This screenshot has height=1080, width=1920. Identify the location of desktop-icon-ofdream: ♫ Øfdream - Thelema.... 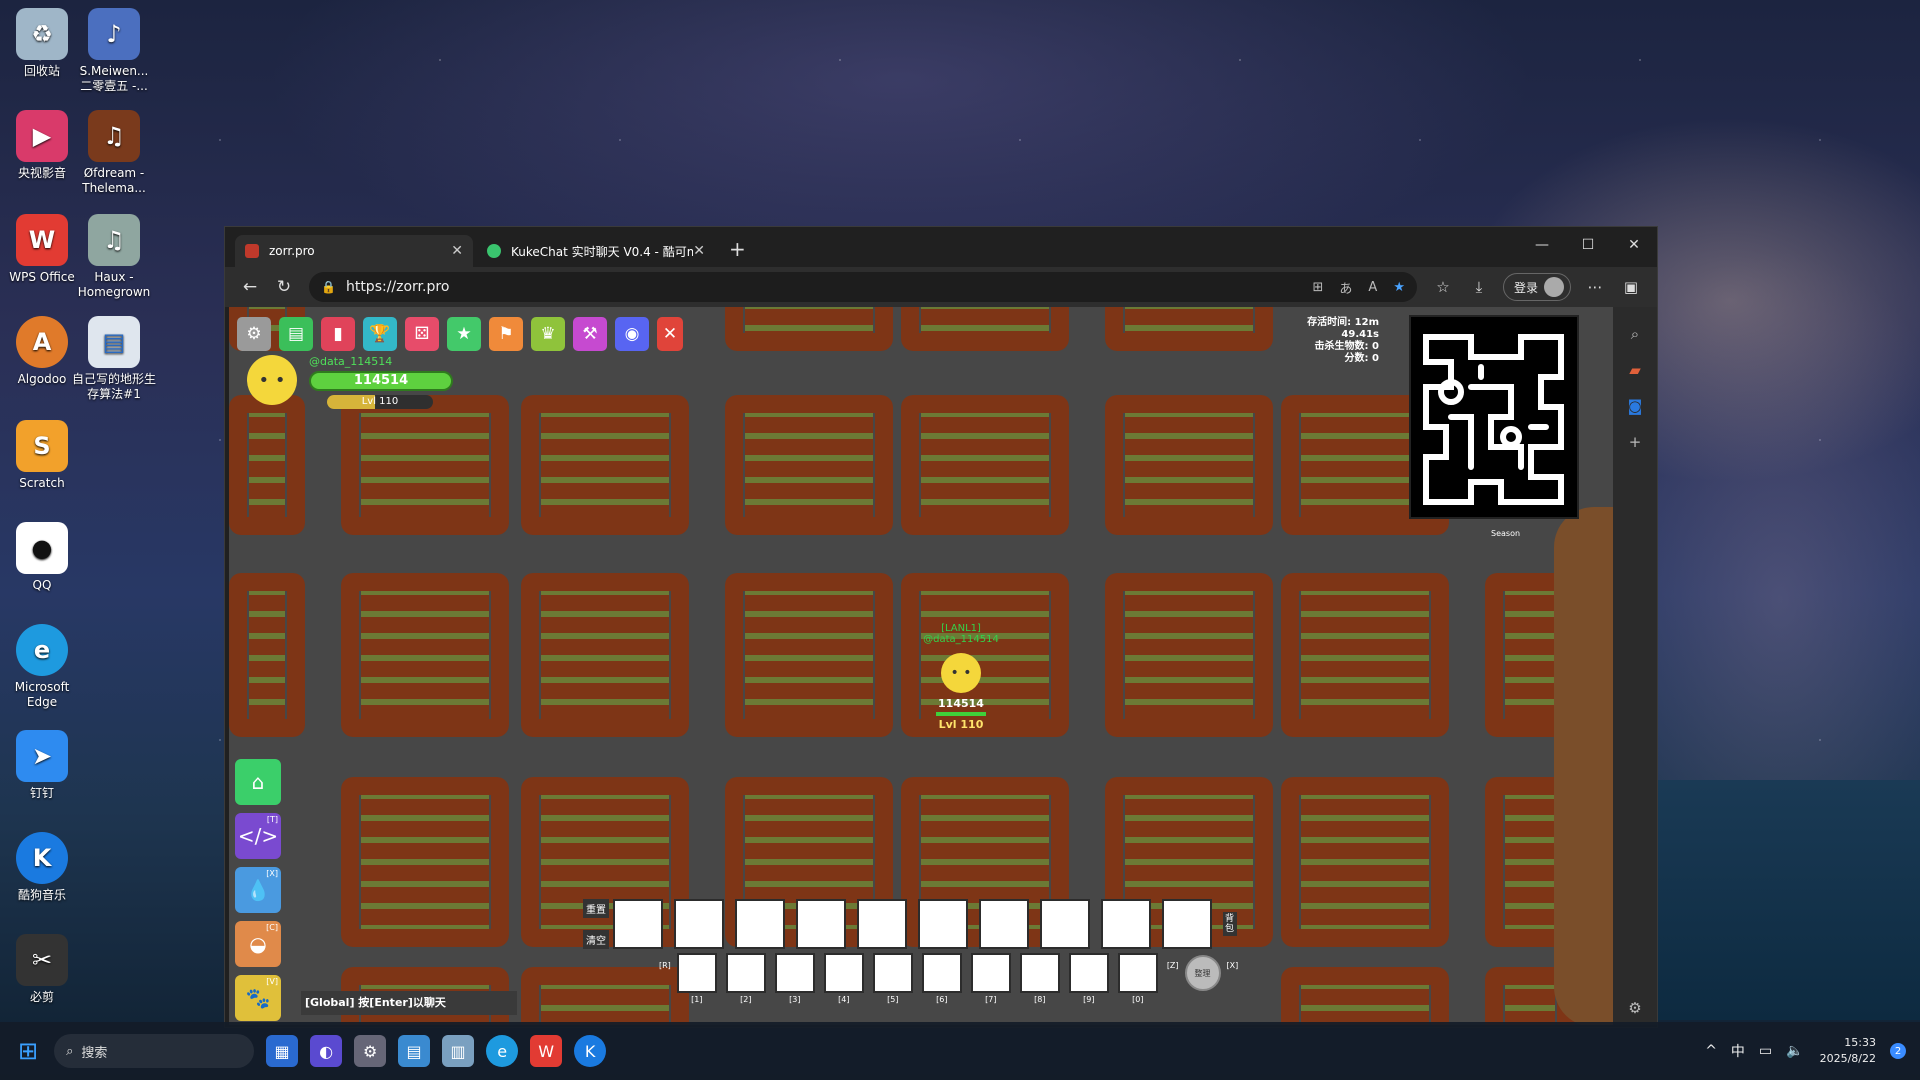
(114, 153).